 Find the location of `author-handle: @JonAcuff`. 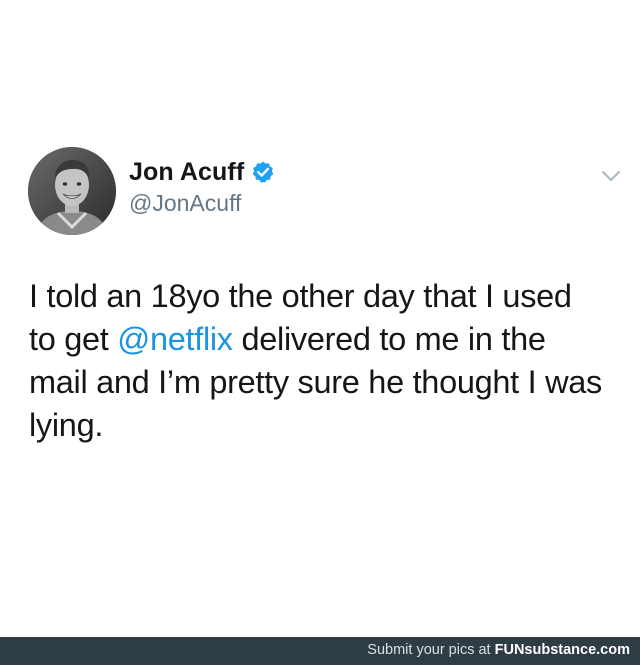

author-handle: @JonAcuff is located at coordinates (185, 203).